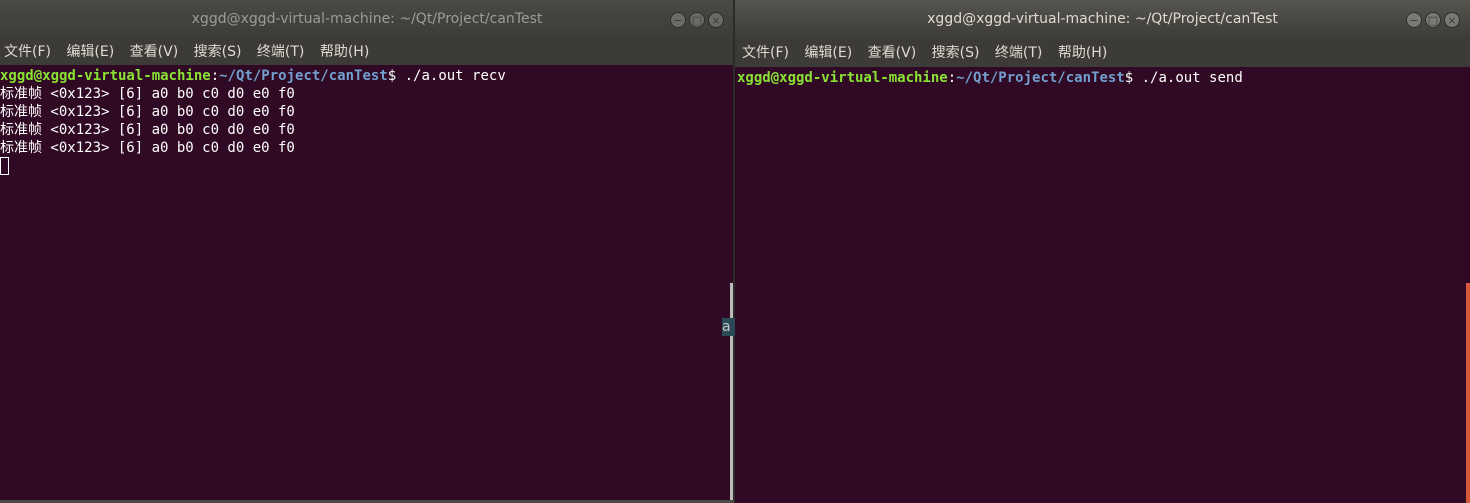  I want to click on text-cursor, so click(4, 166).